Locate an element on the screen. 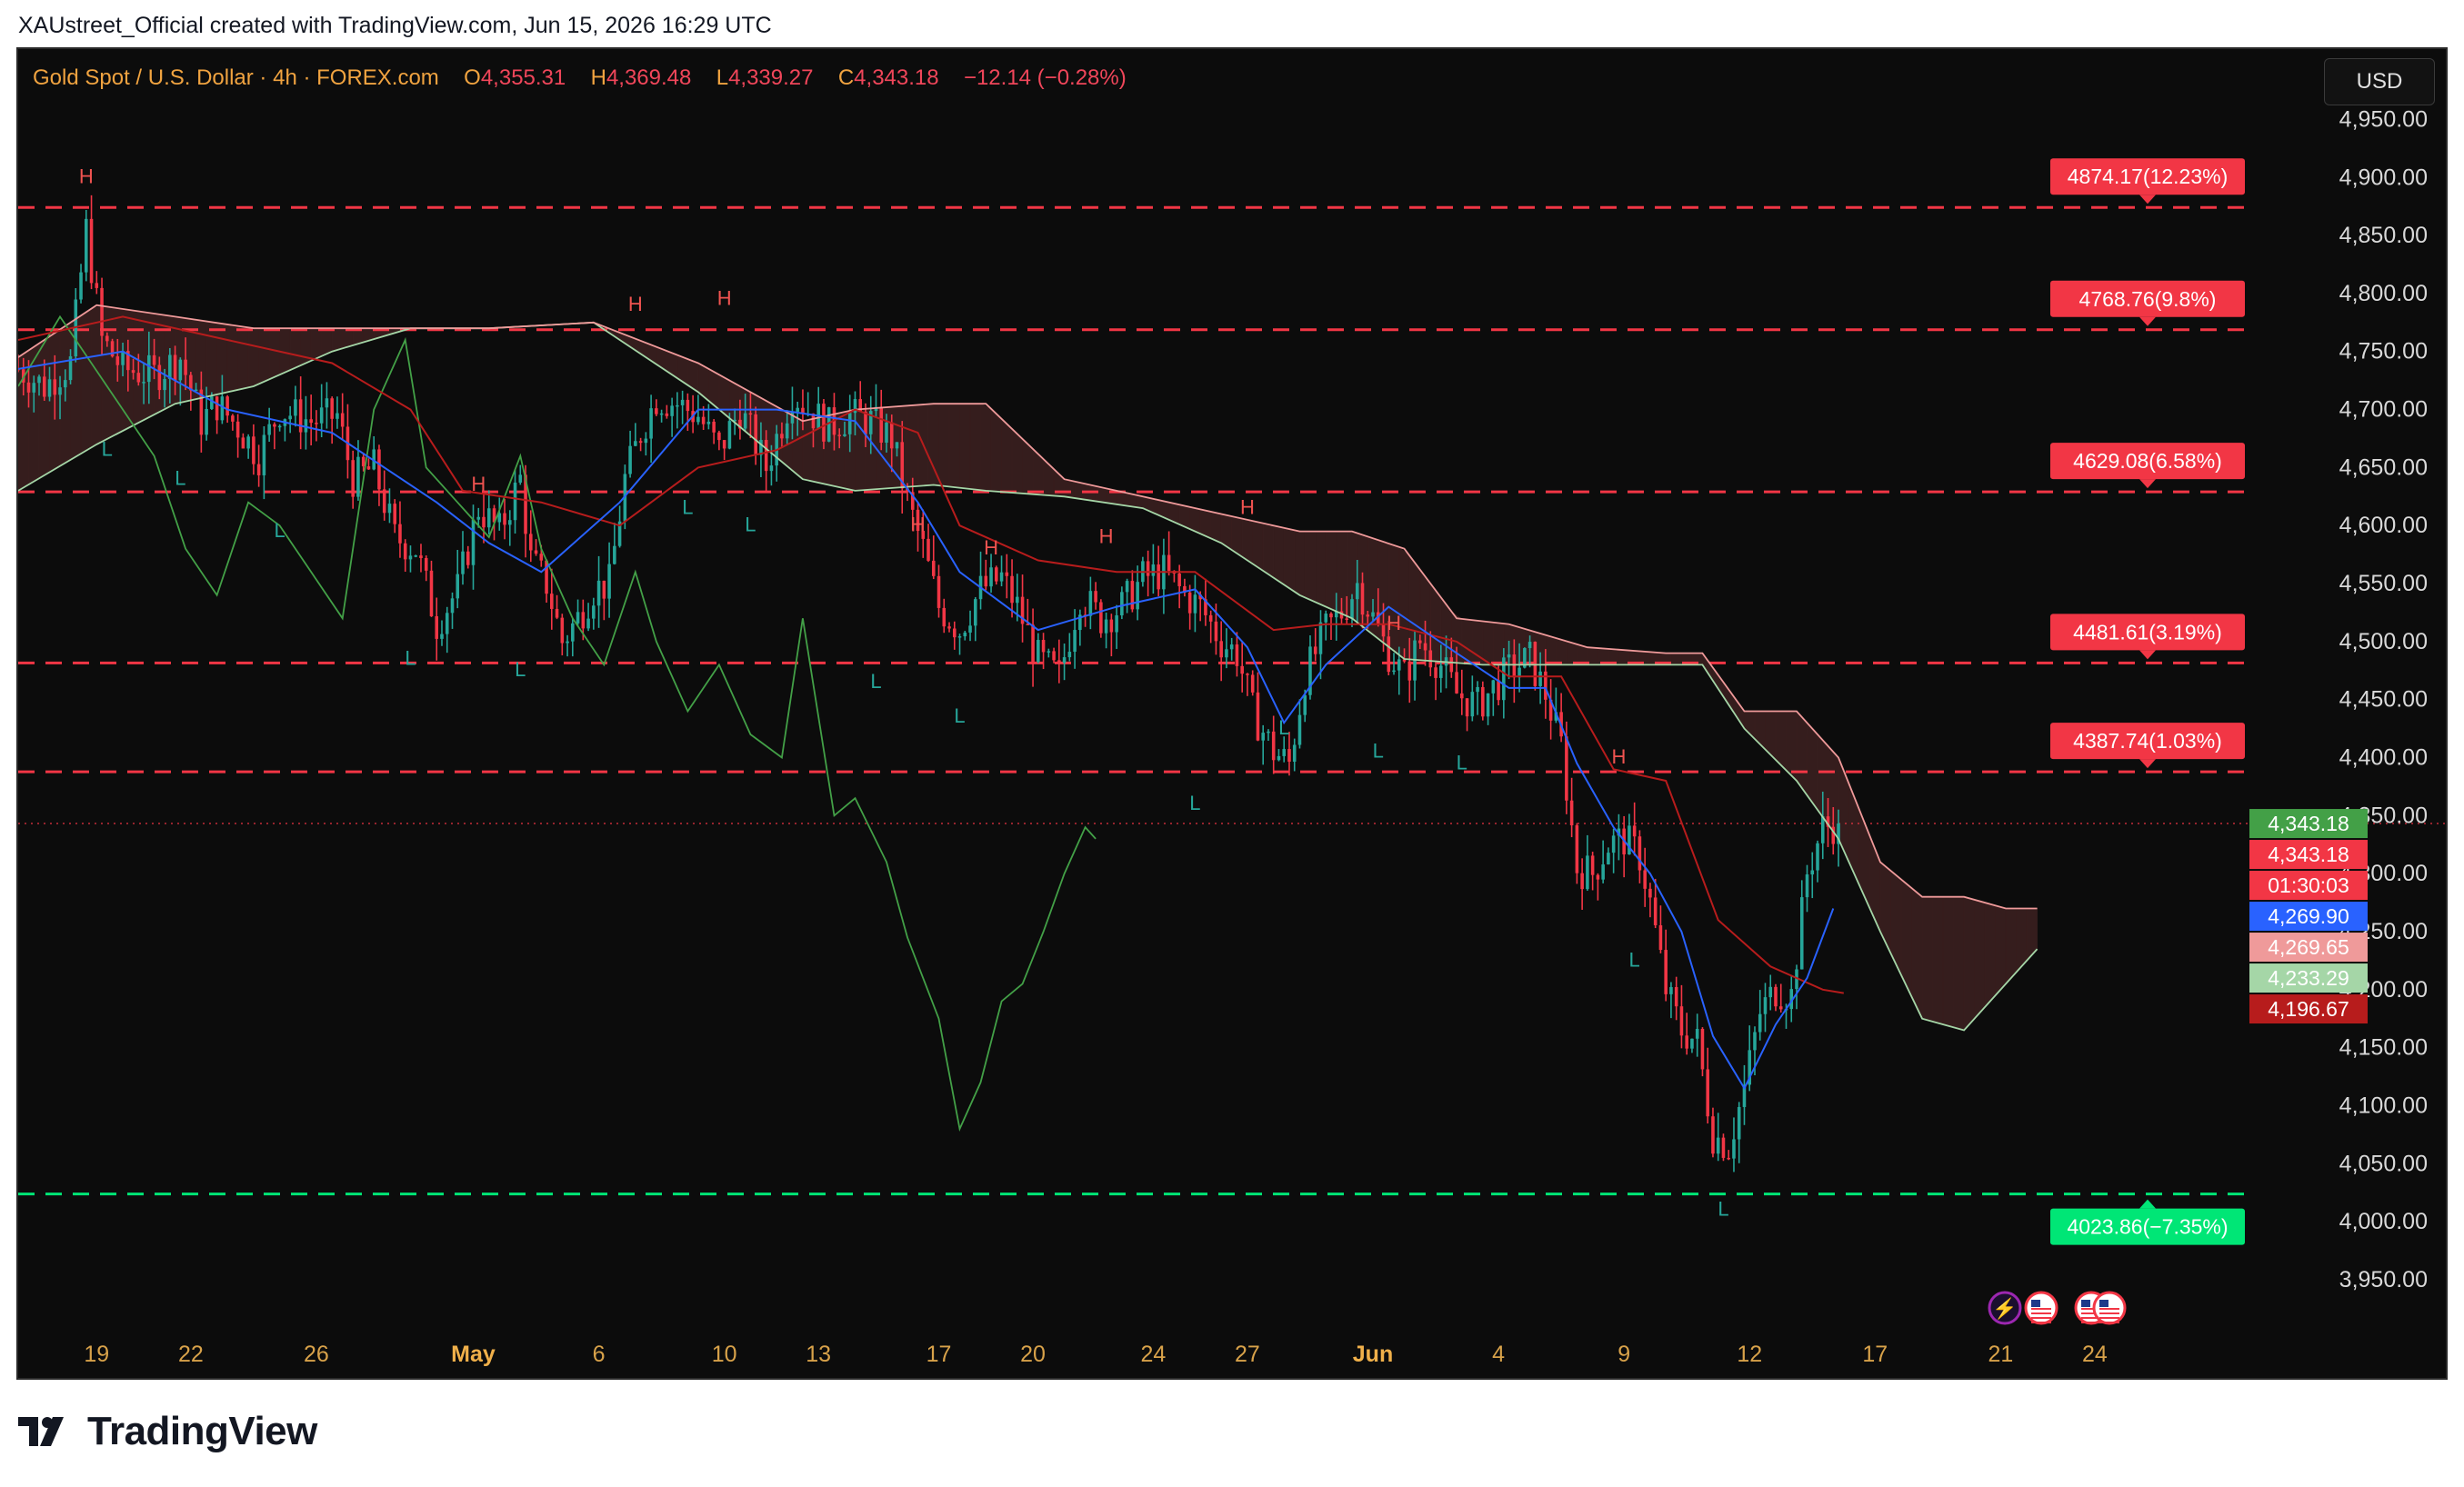  y-axis-tick-label: 4,550.00 is located at coordinates (2384, 584).